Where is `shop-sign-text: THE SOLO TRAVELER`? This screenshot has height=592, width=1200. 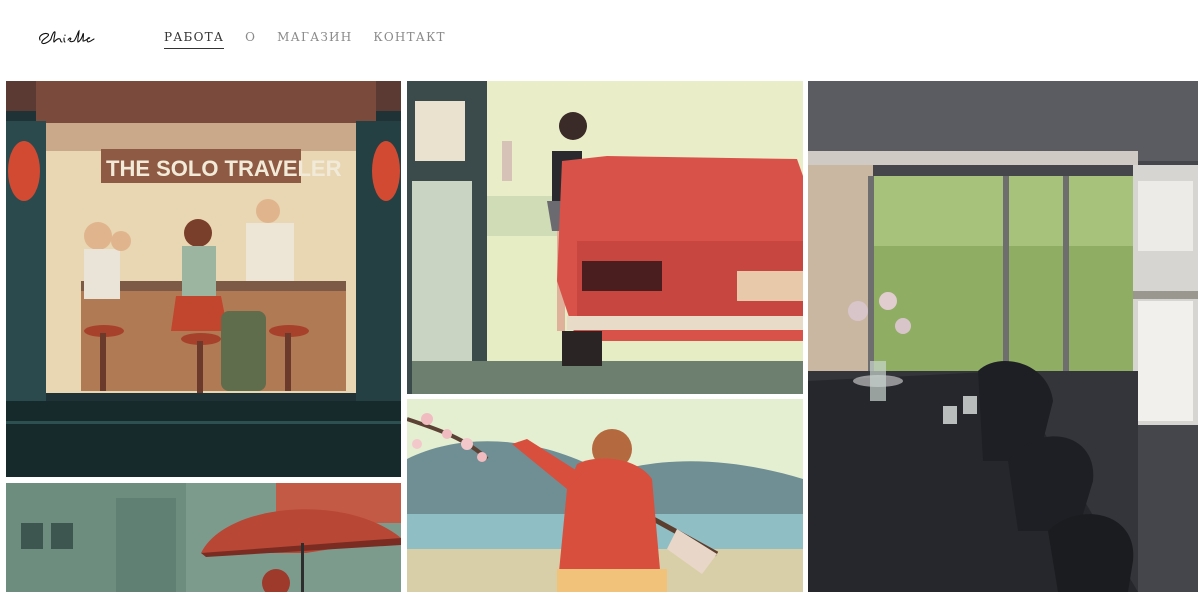 shop-sign-text: THE SOLO TRAVELER is located at coordinates (224, 168).